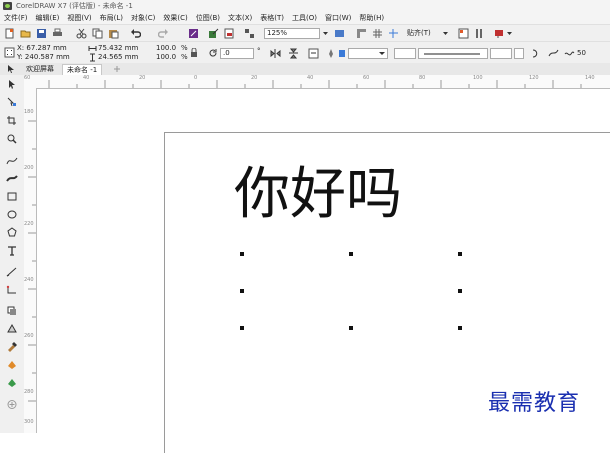 Image resolution: width=610 pixels, height=453 pixels. I want to click on artistic-media-tool-icon, so click(12, 178).